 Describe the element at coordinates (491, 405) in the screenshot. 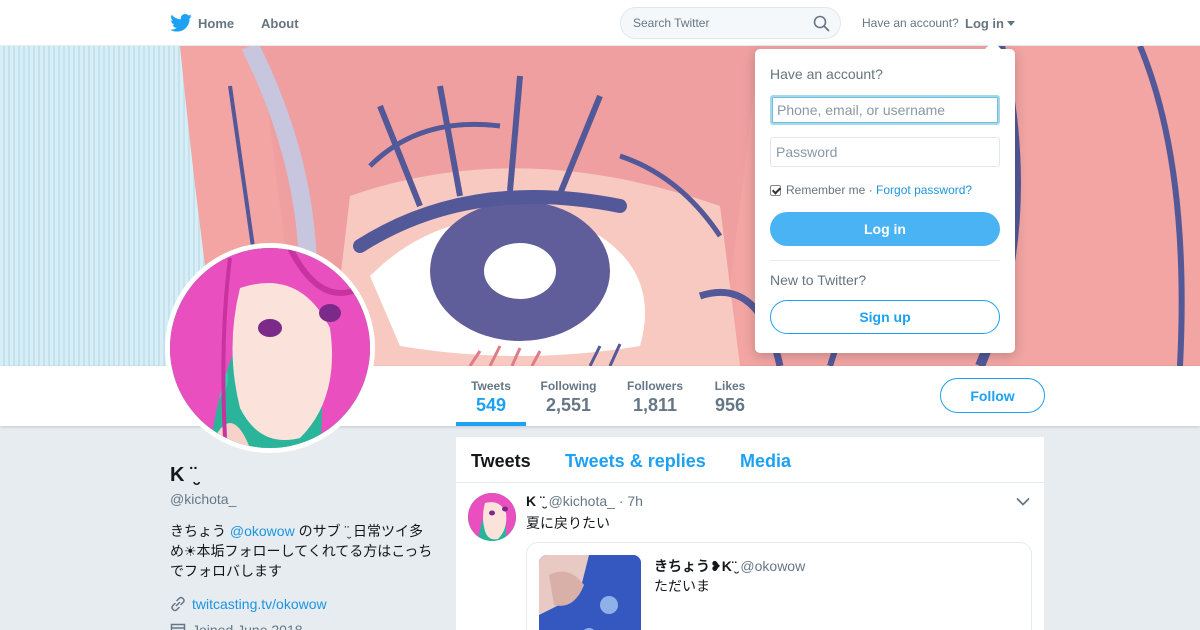

I see `stat-tweets-value: 549` at that location.